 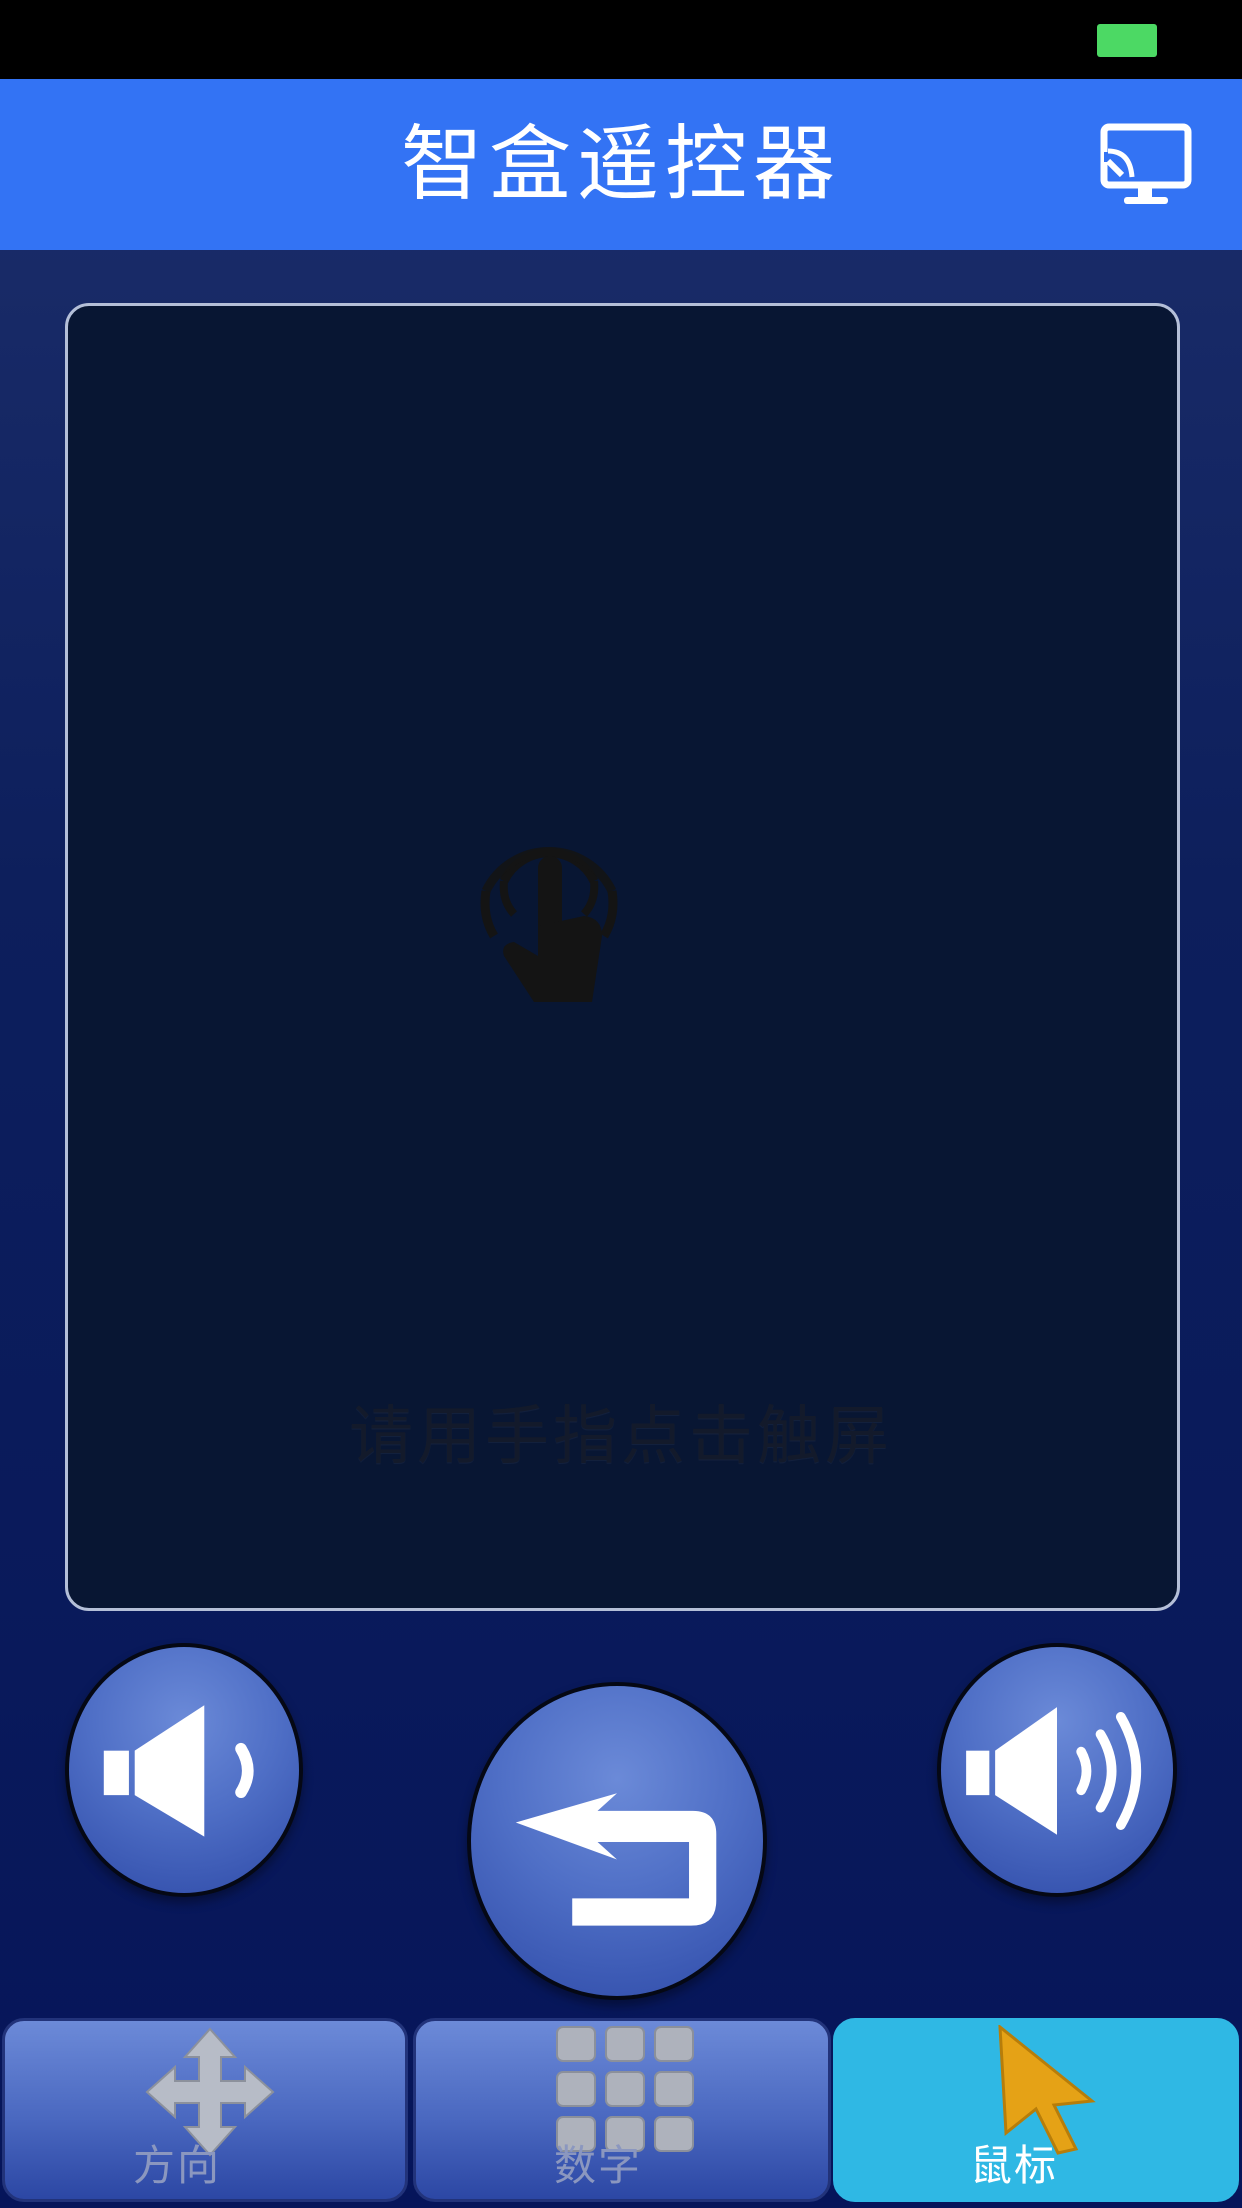 What do you see at coordinates (622, 2110) in the screenshot?
I see `tab-numbers: 数字` at bounding box center [622, 2110].